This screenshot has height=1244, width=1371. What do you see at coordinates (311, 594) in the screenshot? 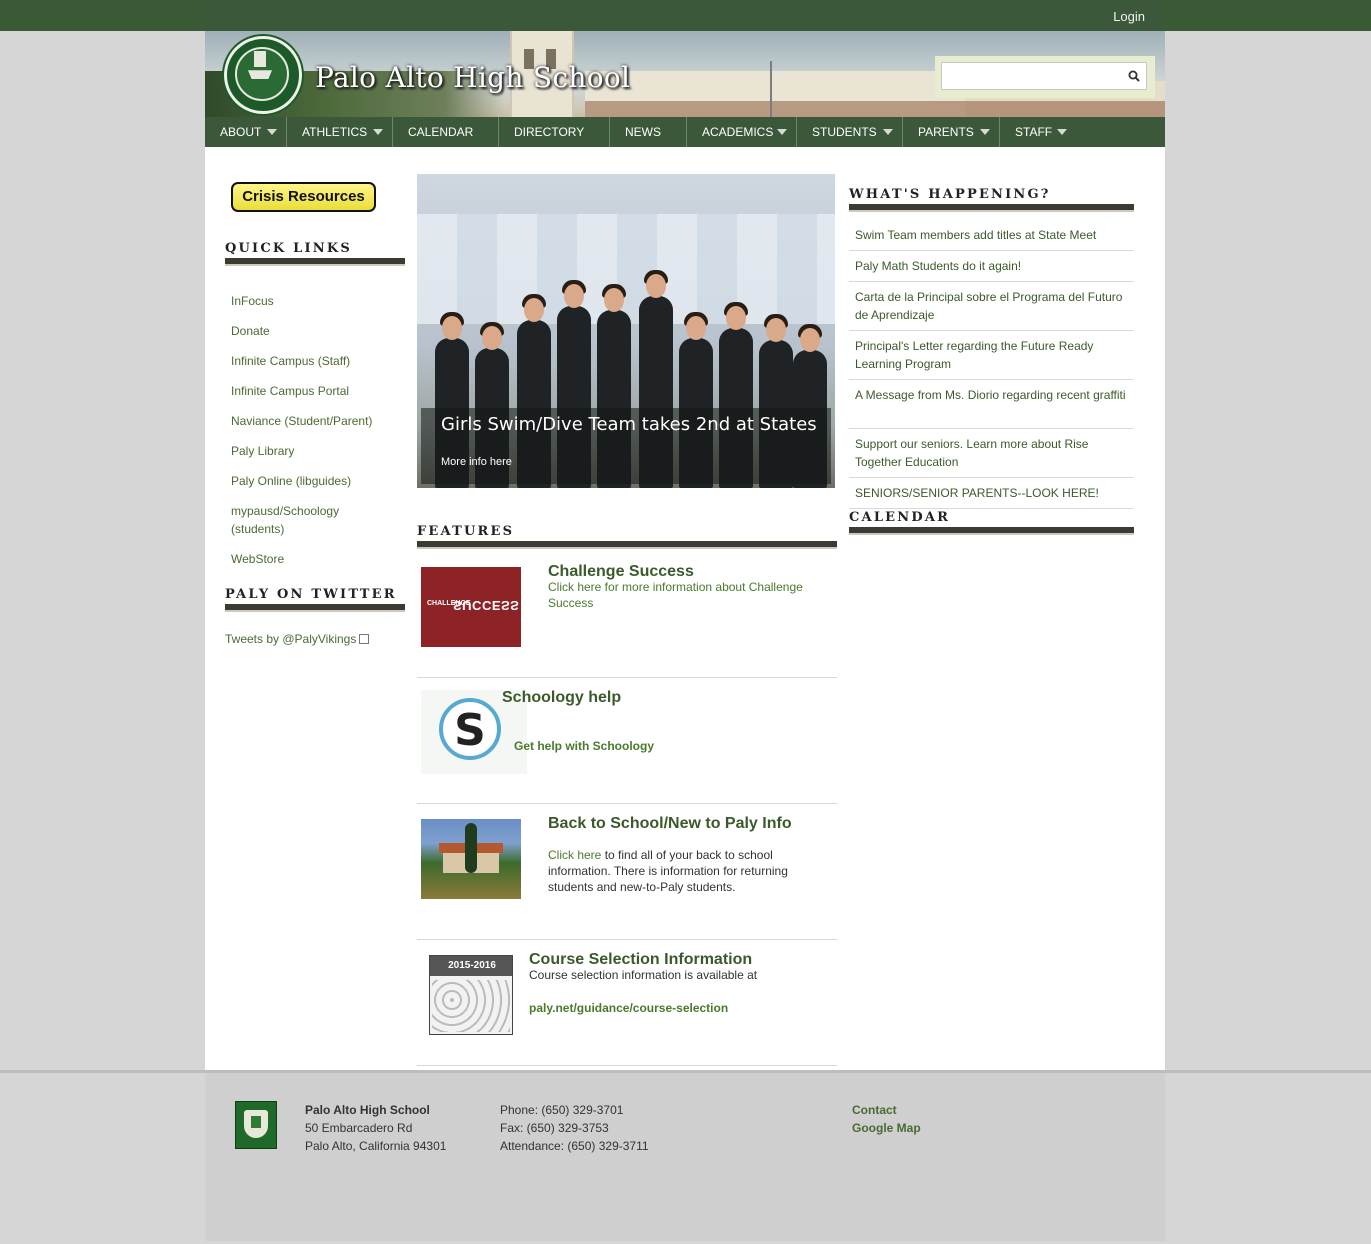
I see `twitter-title: PALY ON TWITTER` at bounding box center [311, 594].